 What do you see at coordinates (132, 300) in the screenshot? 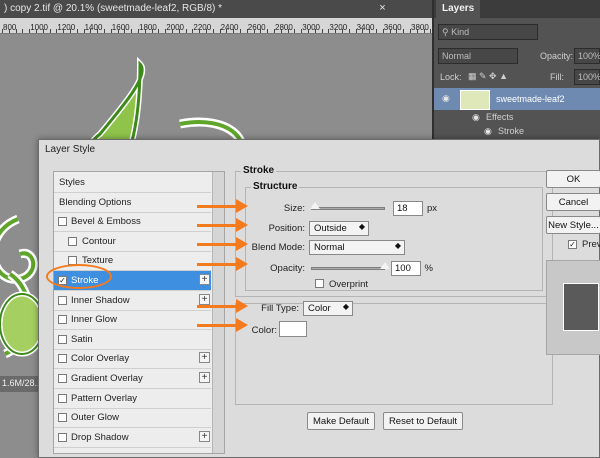
I see `style-item-inner-shadow: Inner Shadow +` at bounding box center [132, 300].